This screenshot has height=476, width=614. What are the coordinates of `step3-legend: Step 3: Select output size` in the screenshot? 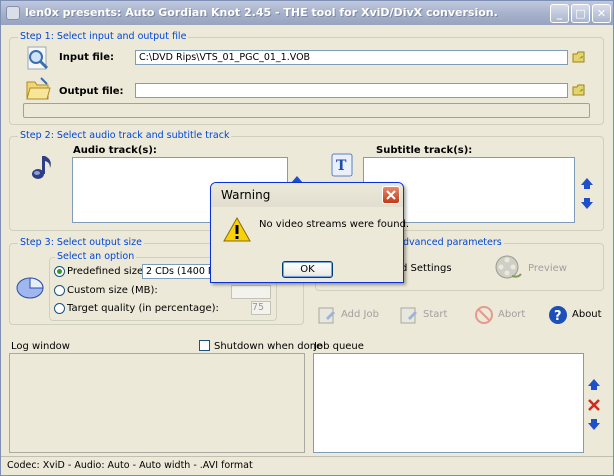 It's located at (81, 242).